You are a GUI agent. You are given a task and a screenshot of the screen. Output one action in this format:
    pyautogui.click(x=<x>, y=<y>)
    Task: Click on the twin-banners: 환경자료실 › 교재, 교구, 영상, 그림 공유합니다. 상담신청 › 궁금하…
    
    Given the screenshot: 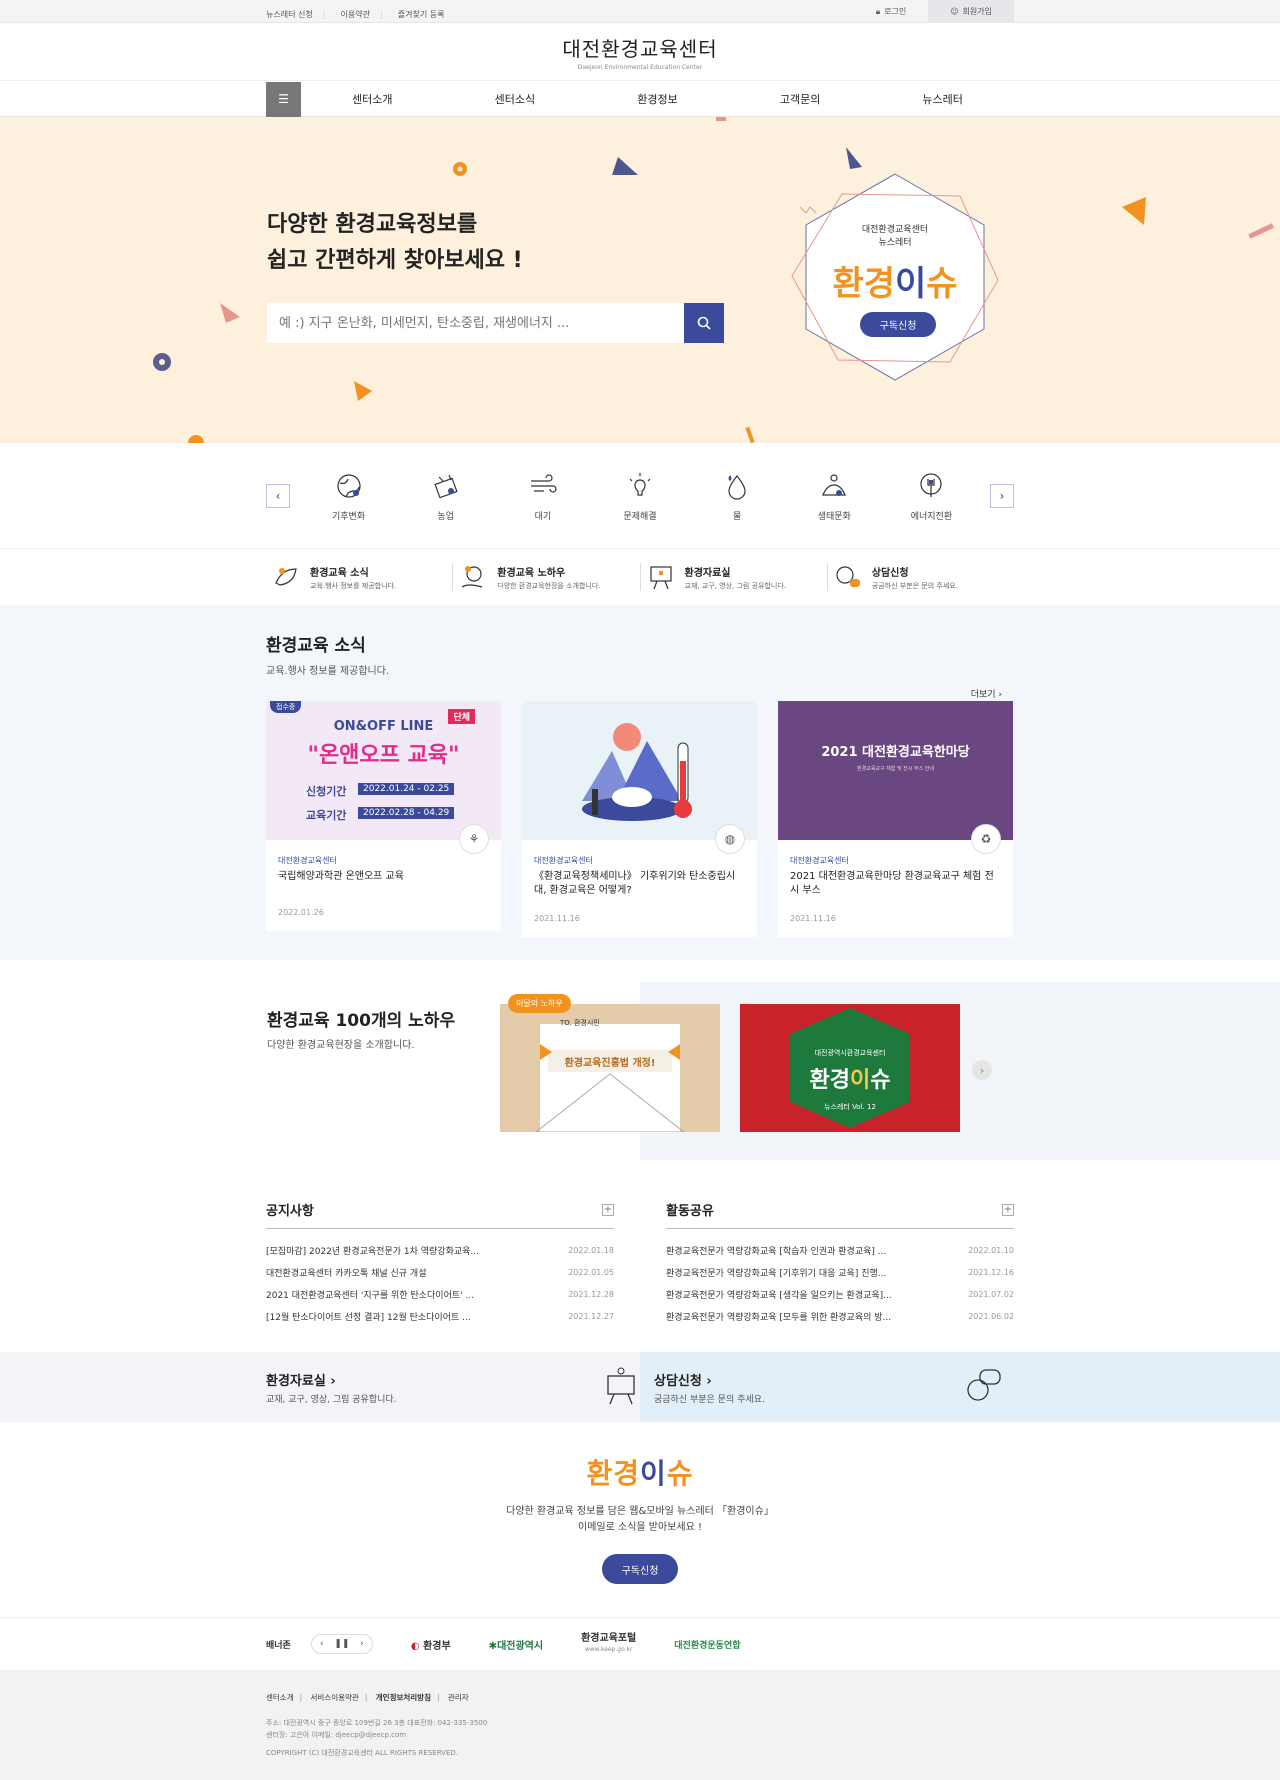 What is the action you would take?
    pyautogui.click(x=640, y=1387)
    